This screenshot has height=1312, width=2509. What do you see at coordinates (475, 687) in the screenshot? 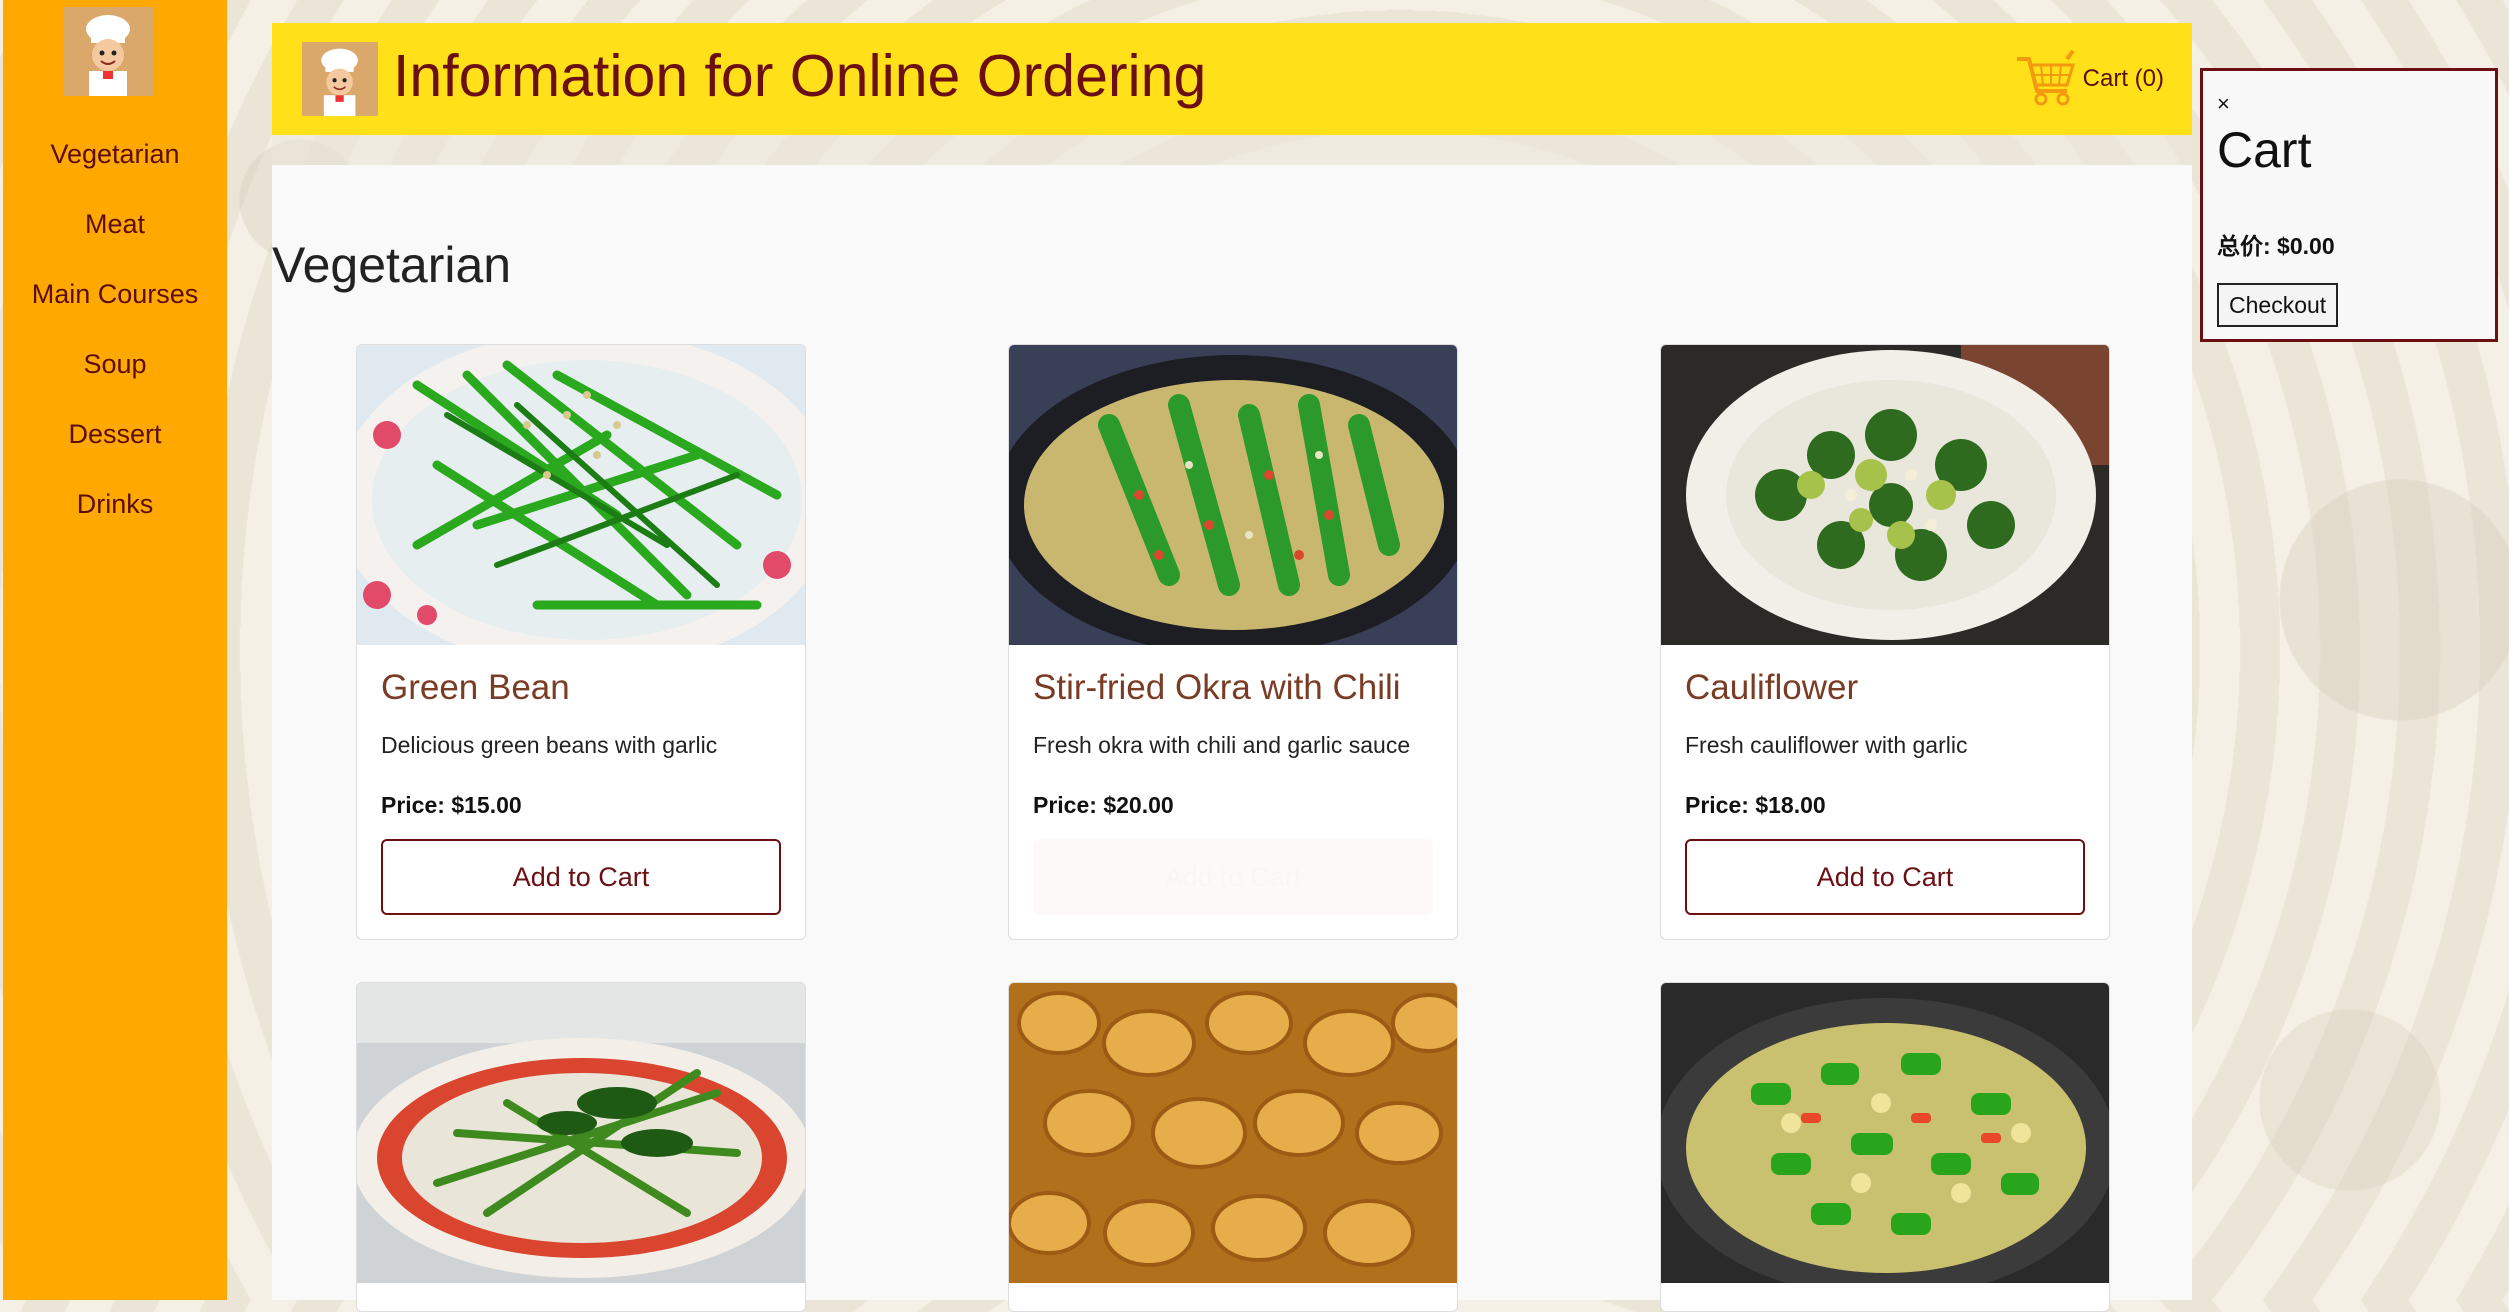
I see `product-name: Green Bean` at bounding box center [475, 687].